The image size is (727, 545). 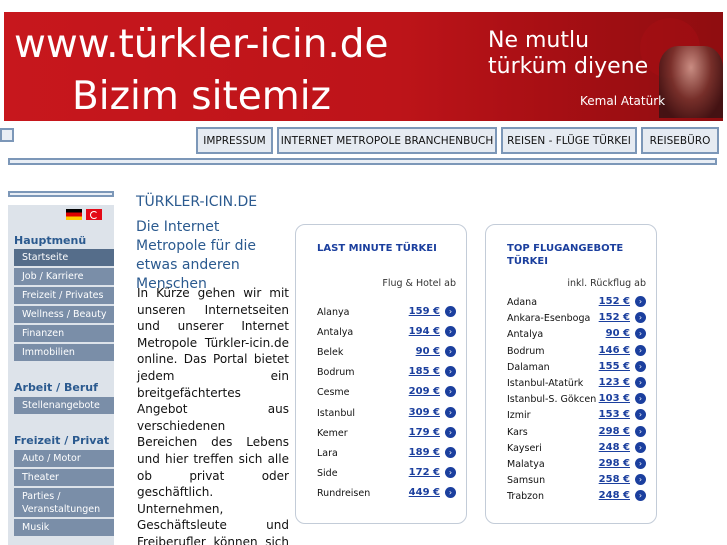 What do you see at coordinates (569, 140) in the screenshot?
I see `nav-reisen-fluege: REISEN - FLÜGE TÜRKEI` at bounding box center [569, 140].